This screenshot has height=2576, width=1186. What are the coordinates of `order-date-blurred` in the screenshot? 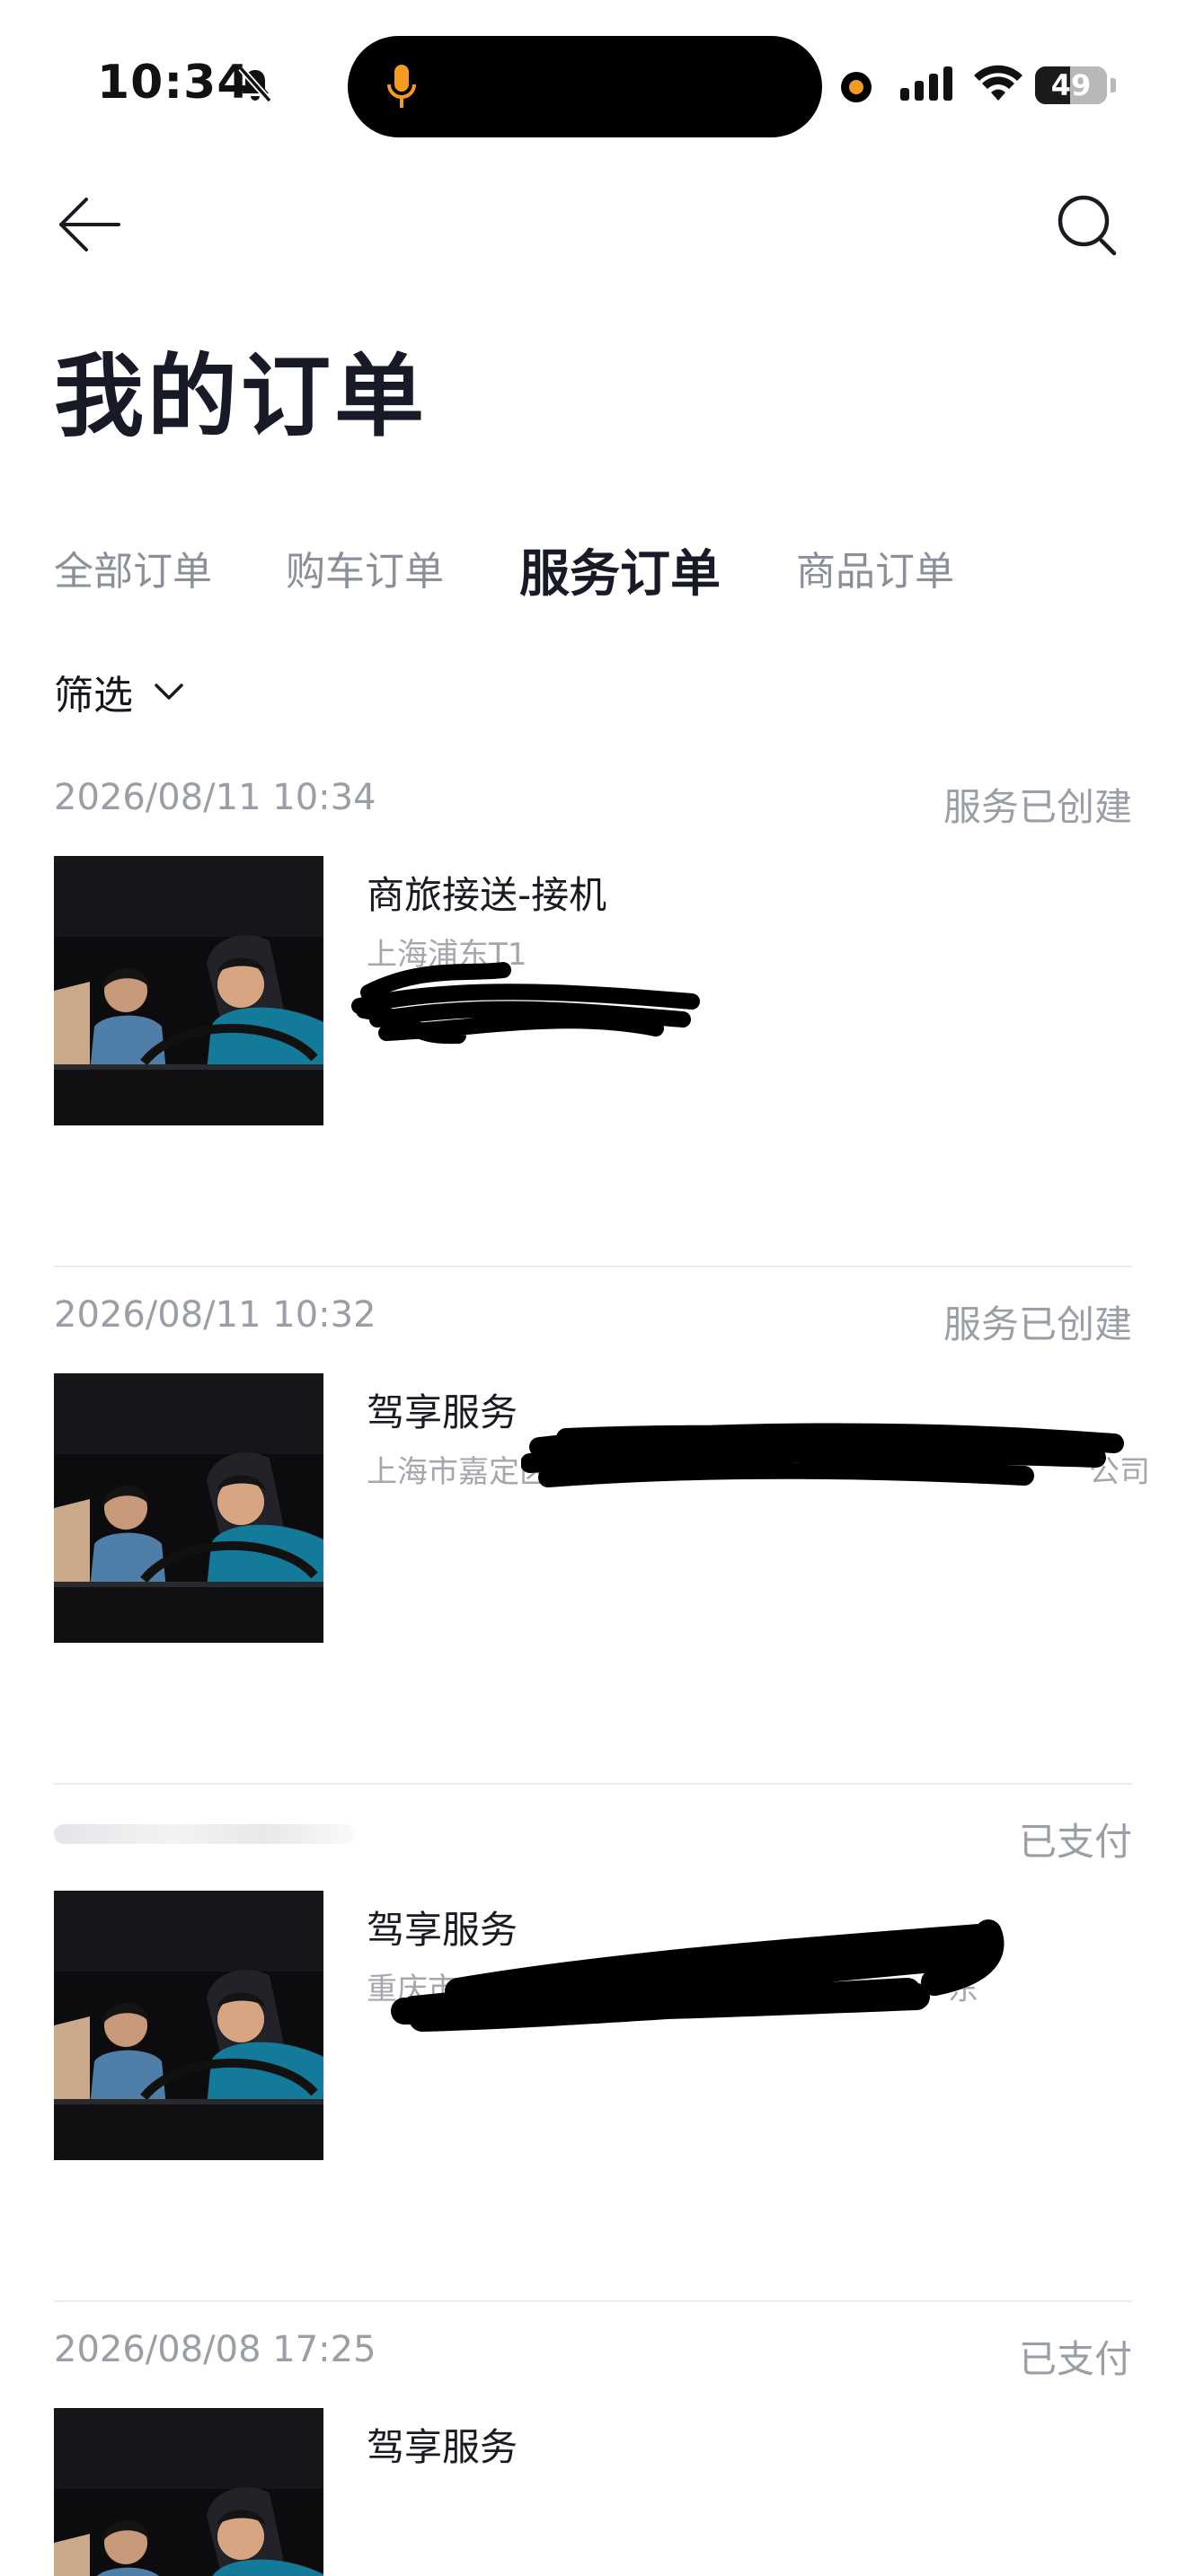 It's located at (204, 1834).